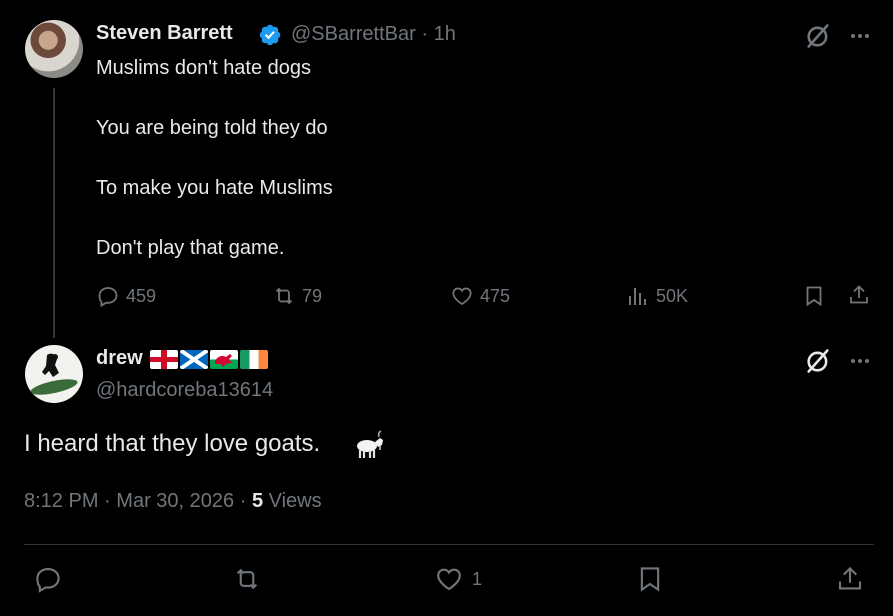 The height and width of the screenshot is (616, 893). I want to click on verified-badge-icon, so click(270, 35).